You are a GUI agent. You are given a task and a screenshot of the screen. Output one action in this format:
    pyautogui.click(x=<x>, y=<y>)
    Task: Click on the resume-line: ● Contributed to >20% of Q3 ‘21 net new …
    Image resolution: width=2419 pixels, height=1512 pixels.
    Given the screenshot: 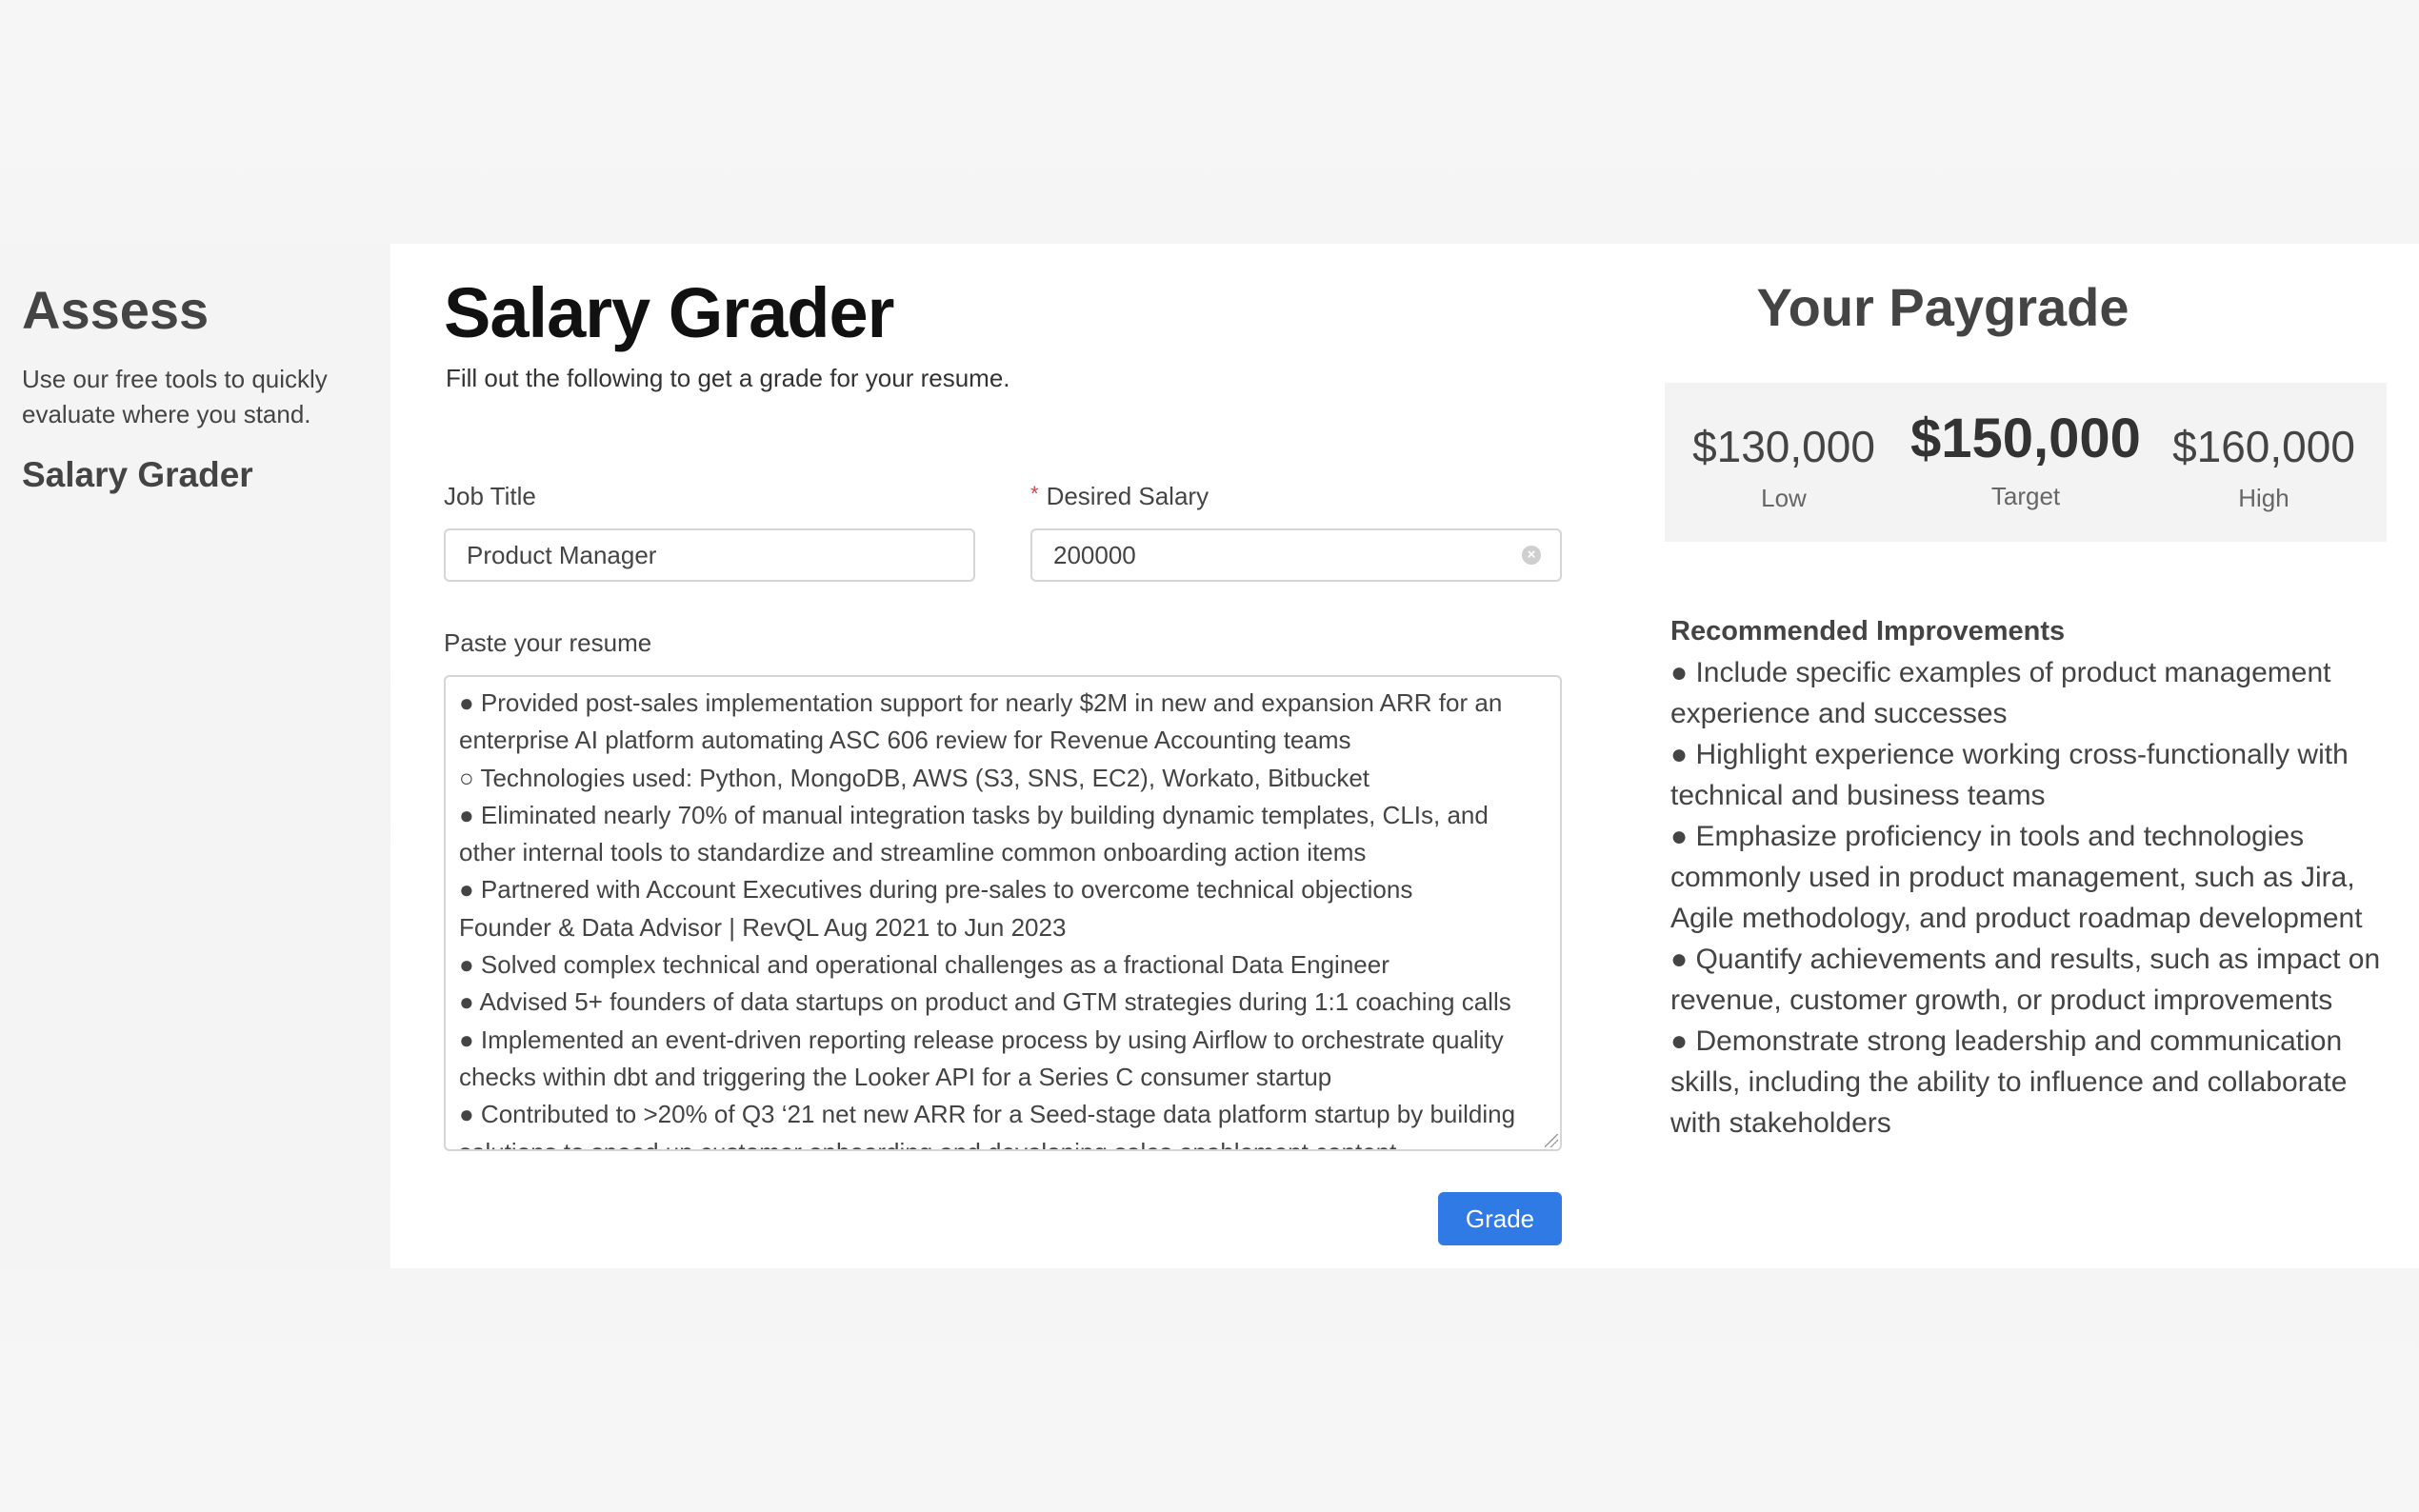 What is the action you would take?
    pyautogui.click(x=988, y=1114)
    